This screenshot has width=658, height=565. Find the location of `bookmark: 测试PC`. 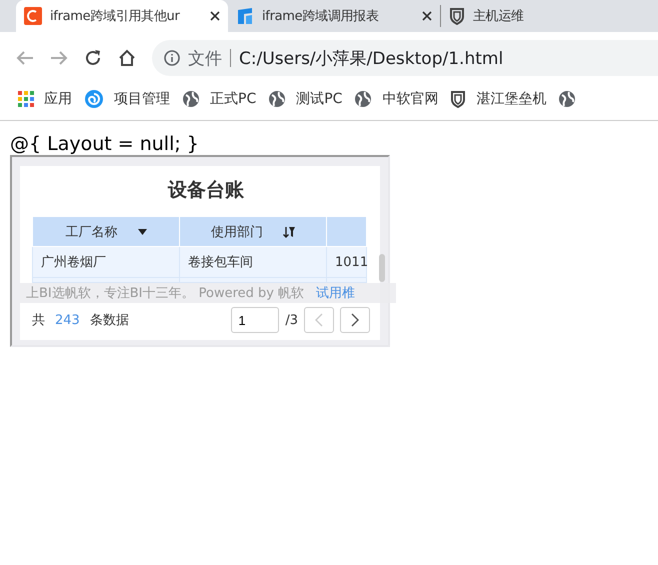

bookmark: 测试PC is located at coordinates (305, 99).